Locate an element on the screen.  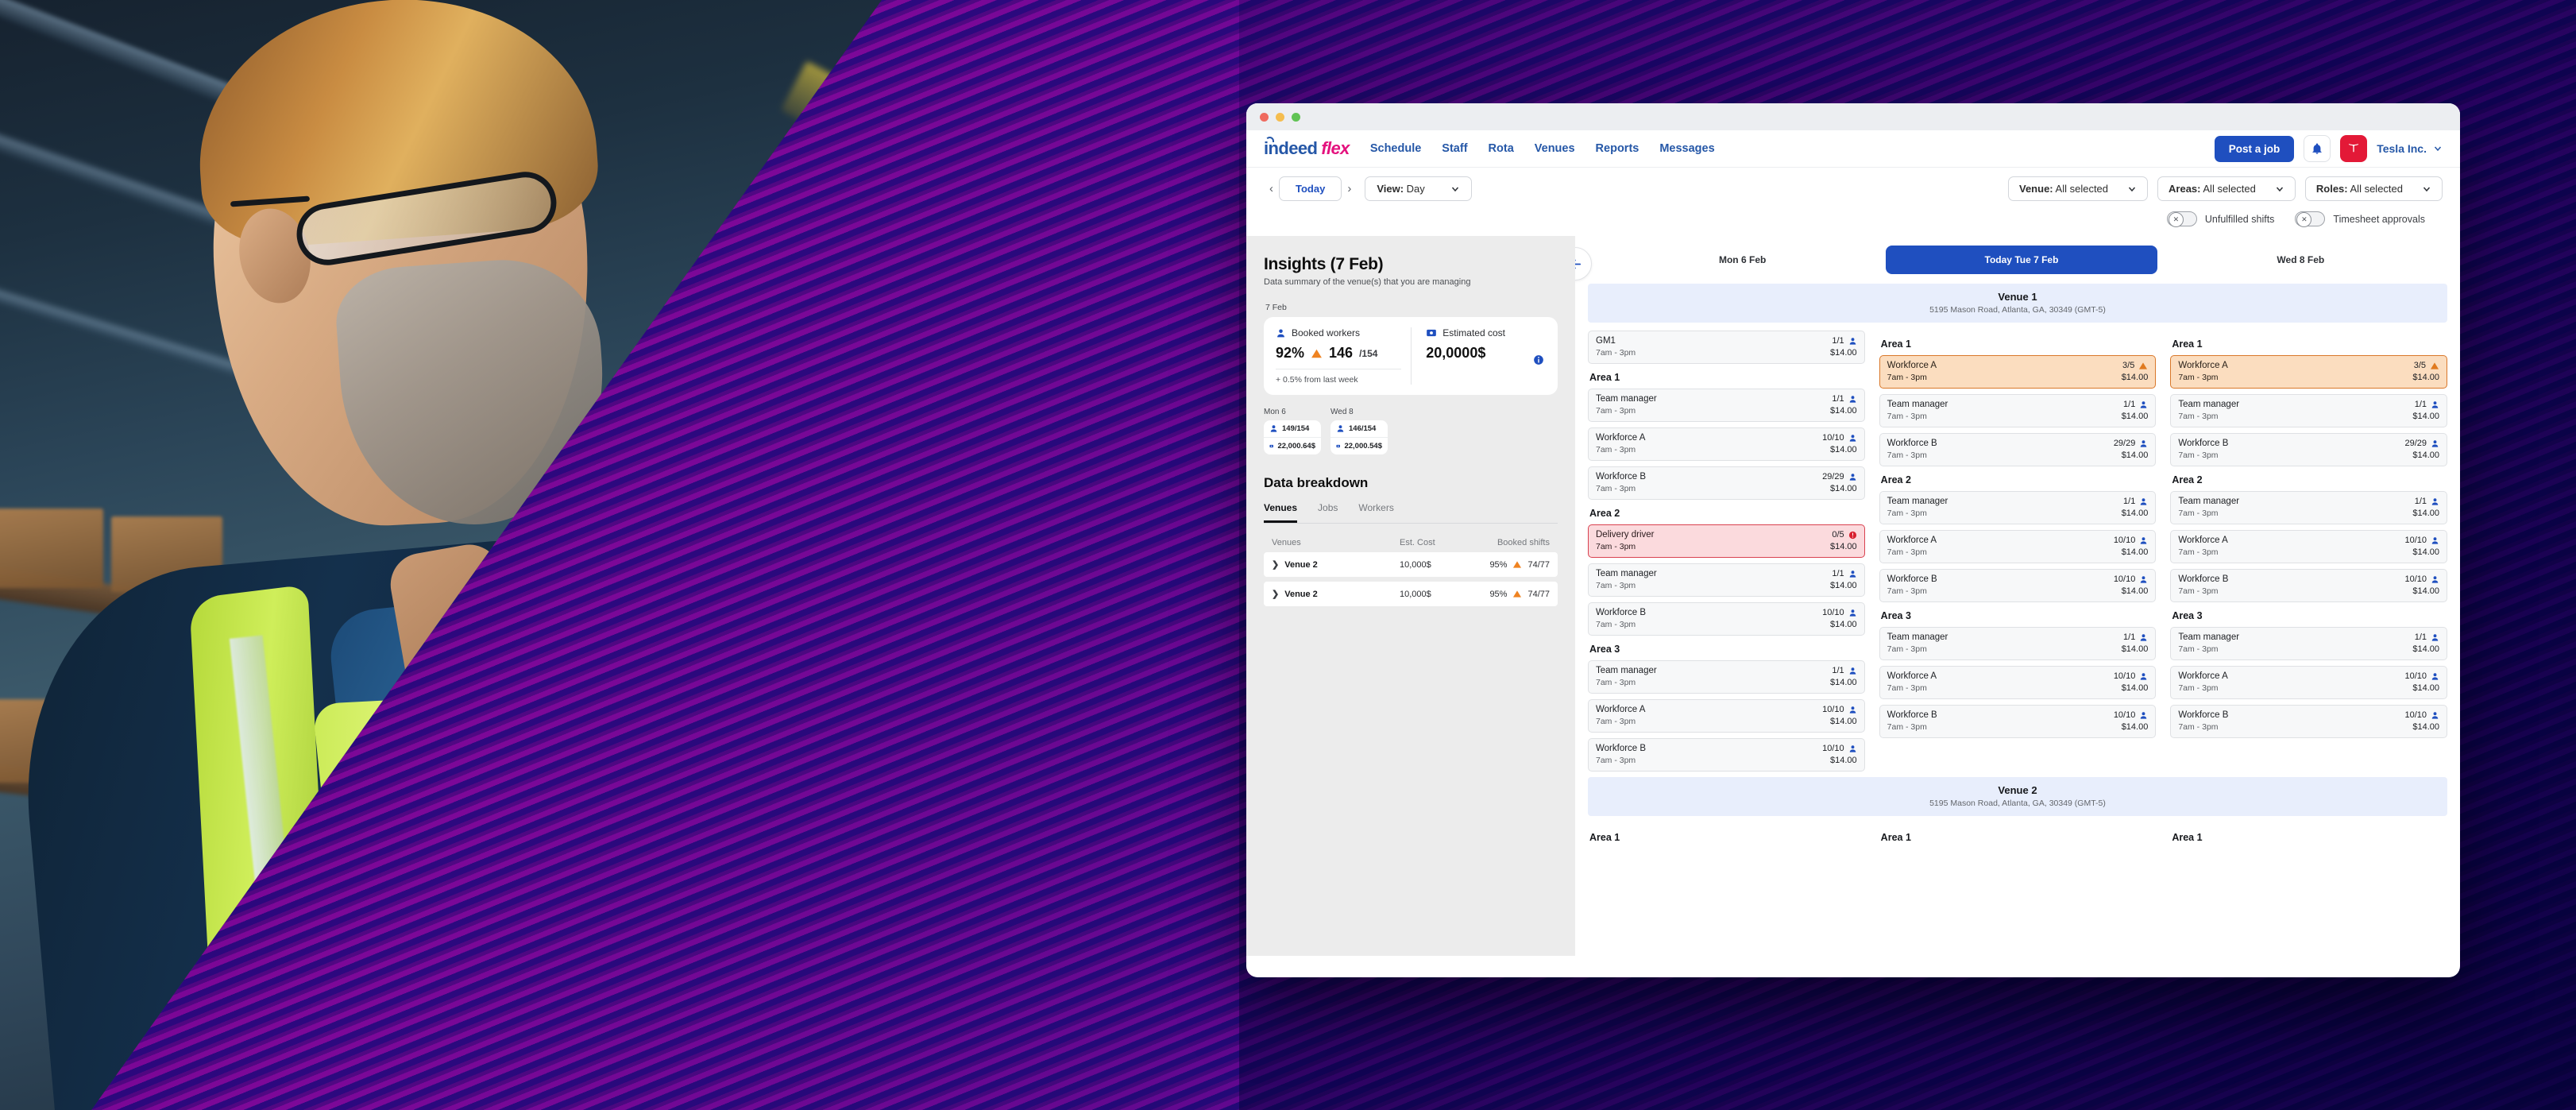
indeed-flex-logo: indeed flex is located at coordinates (1307, 148).